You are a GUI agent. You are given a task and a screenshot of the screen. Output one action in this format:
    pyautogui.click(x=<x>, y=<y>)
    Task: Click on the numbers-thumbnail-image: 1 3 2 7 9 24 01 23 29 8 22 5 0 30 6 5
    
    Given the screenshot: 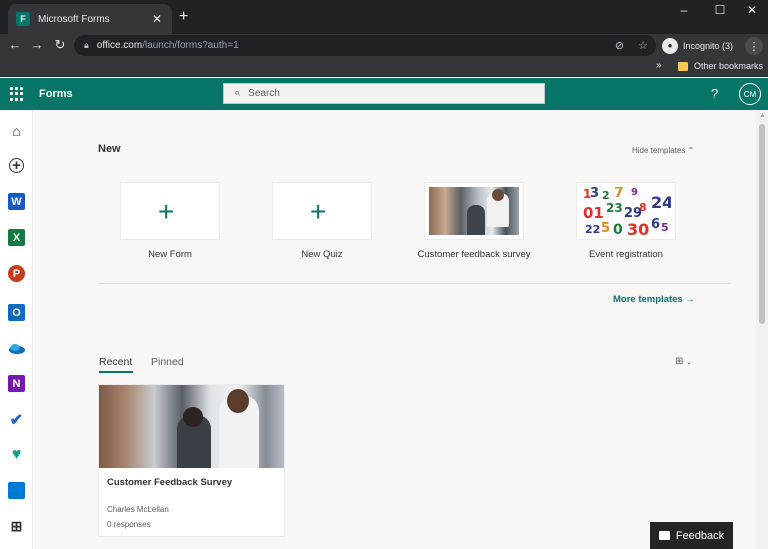 What is the action you would take?
    pyautogui.click(x=626, y=211)
    